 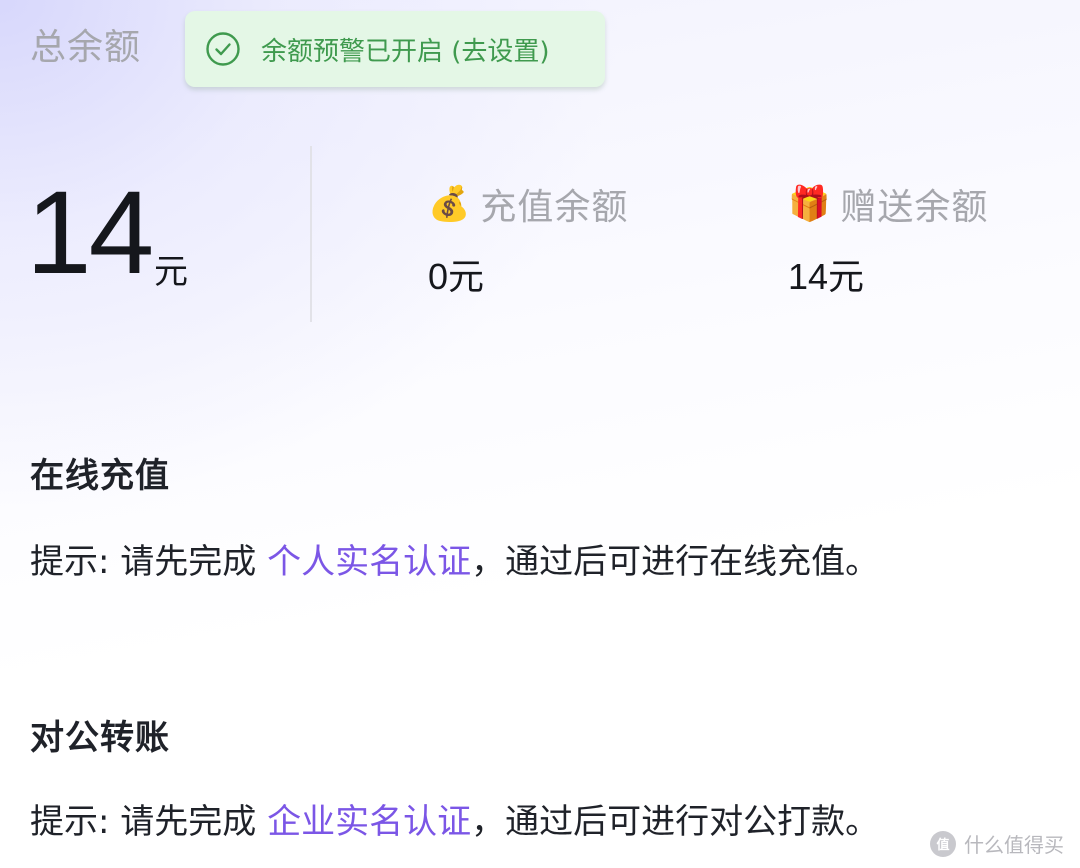 What do you see at coordinates (311, 234) in the screenshot?
I see `balance-divider` at bounding box center [311, 234].